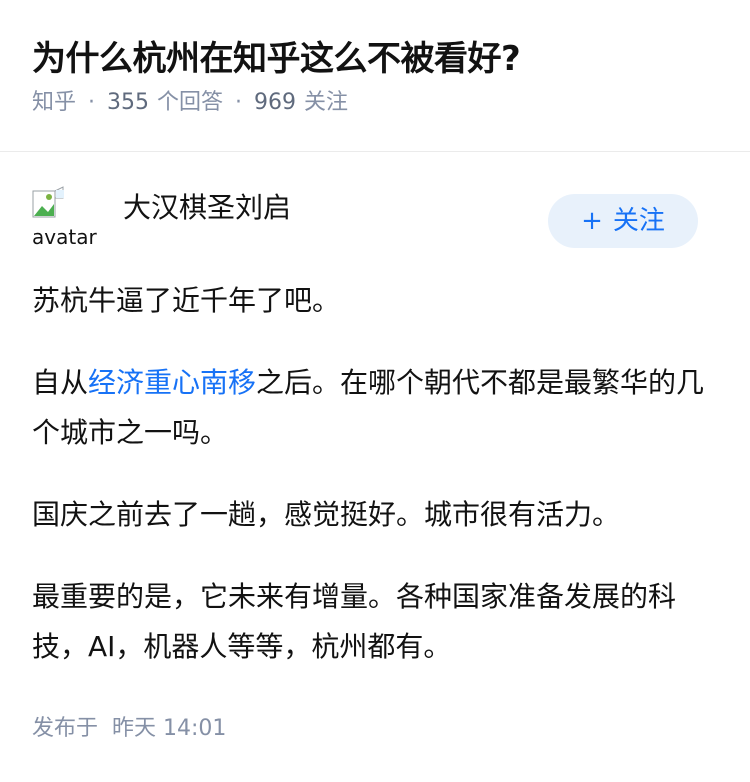 This screenshot has height=782, width=750. Describe the element at coordinates (375, 103) in the screenshot. I see `question-meta: 知乎 · 355 个回答 · 969 关注` at that location.